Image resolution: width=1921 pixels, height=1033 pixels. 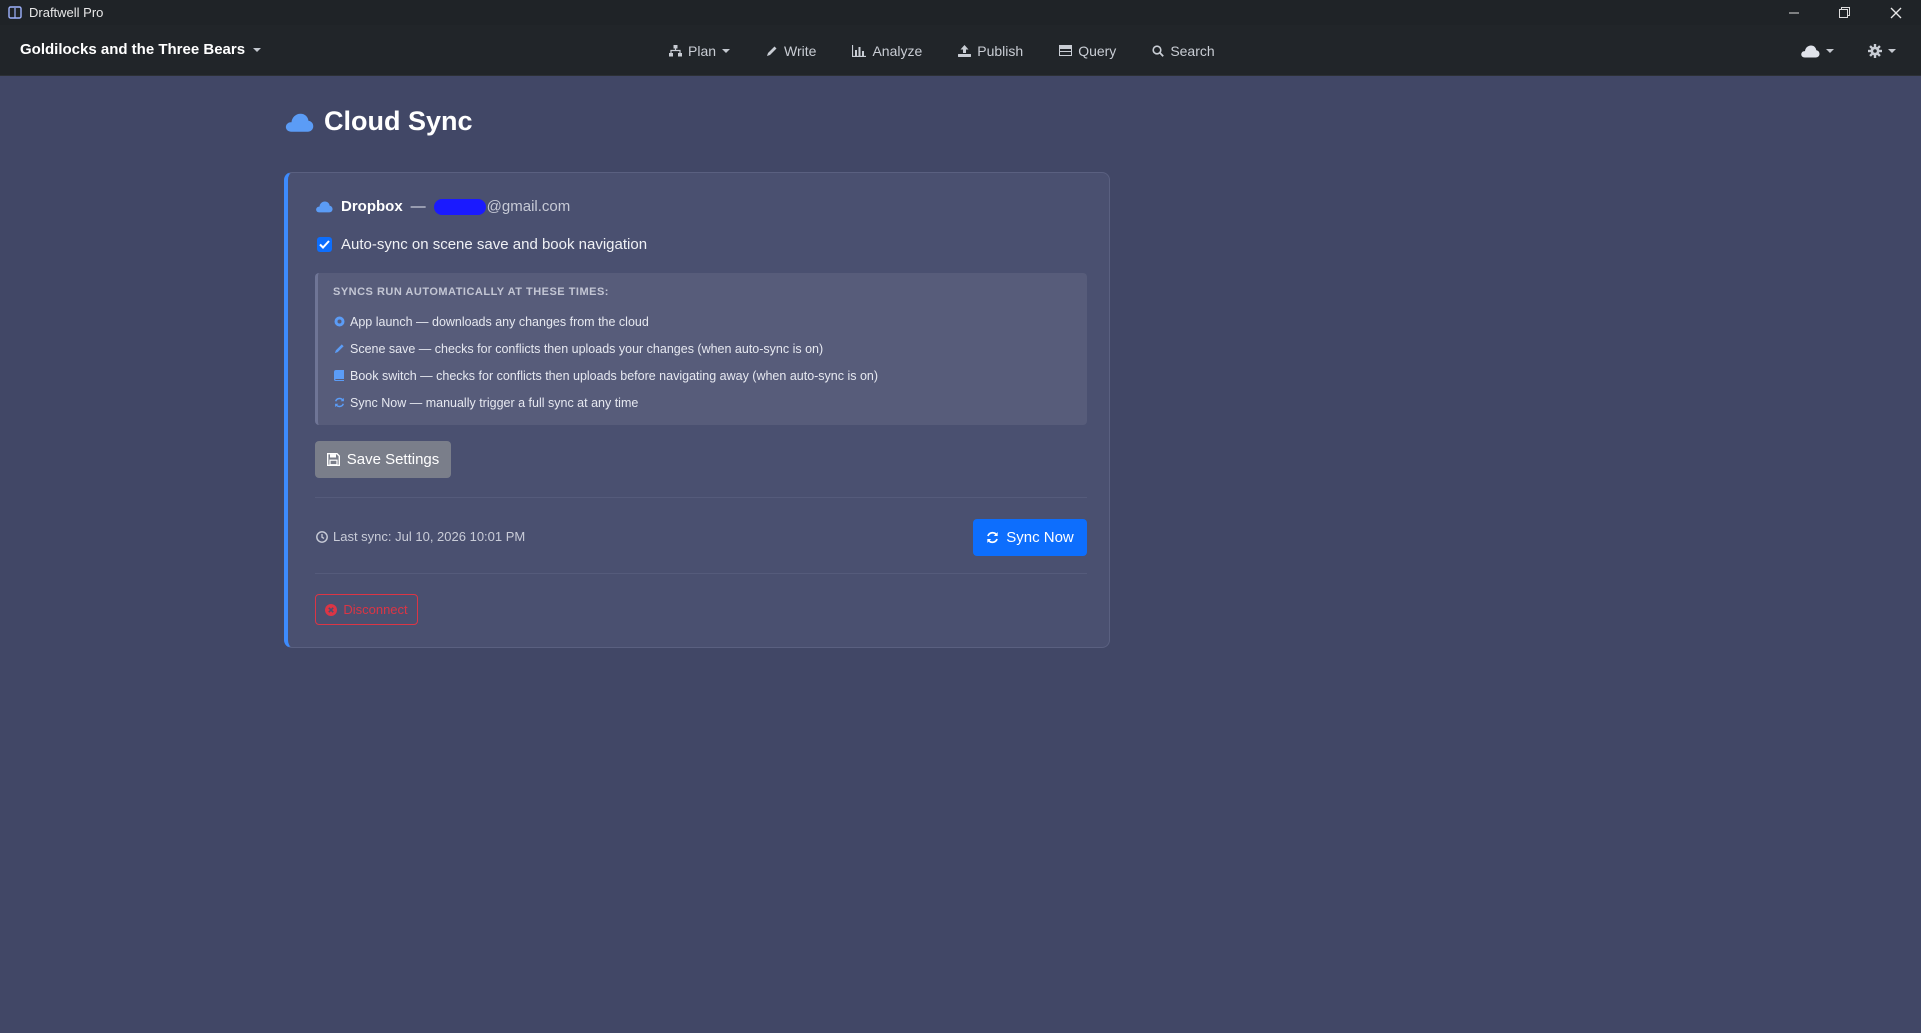 I want to click on save-settings-label: Save Settings, so click(x=393, y=459).